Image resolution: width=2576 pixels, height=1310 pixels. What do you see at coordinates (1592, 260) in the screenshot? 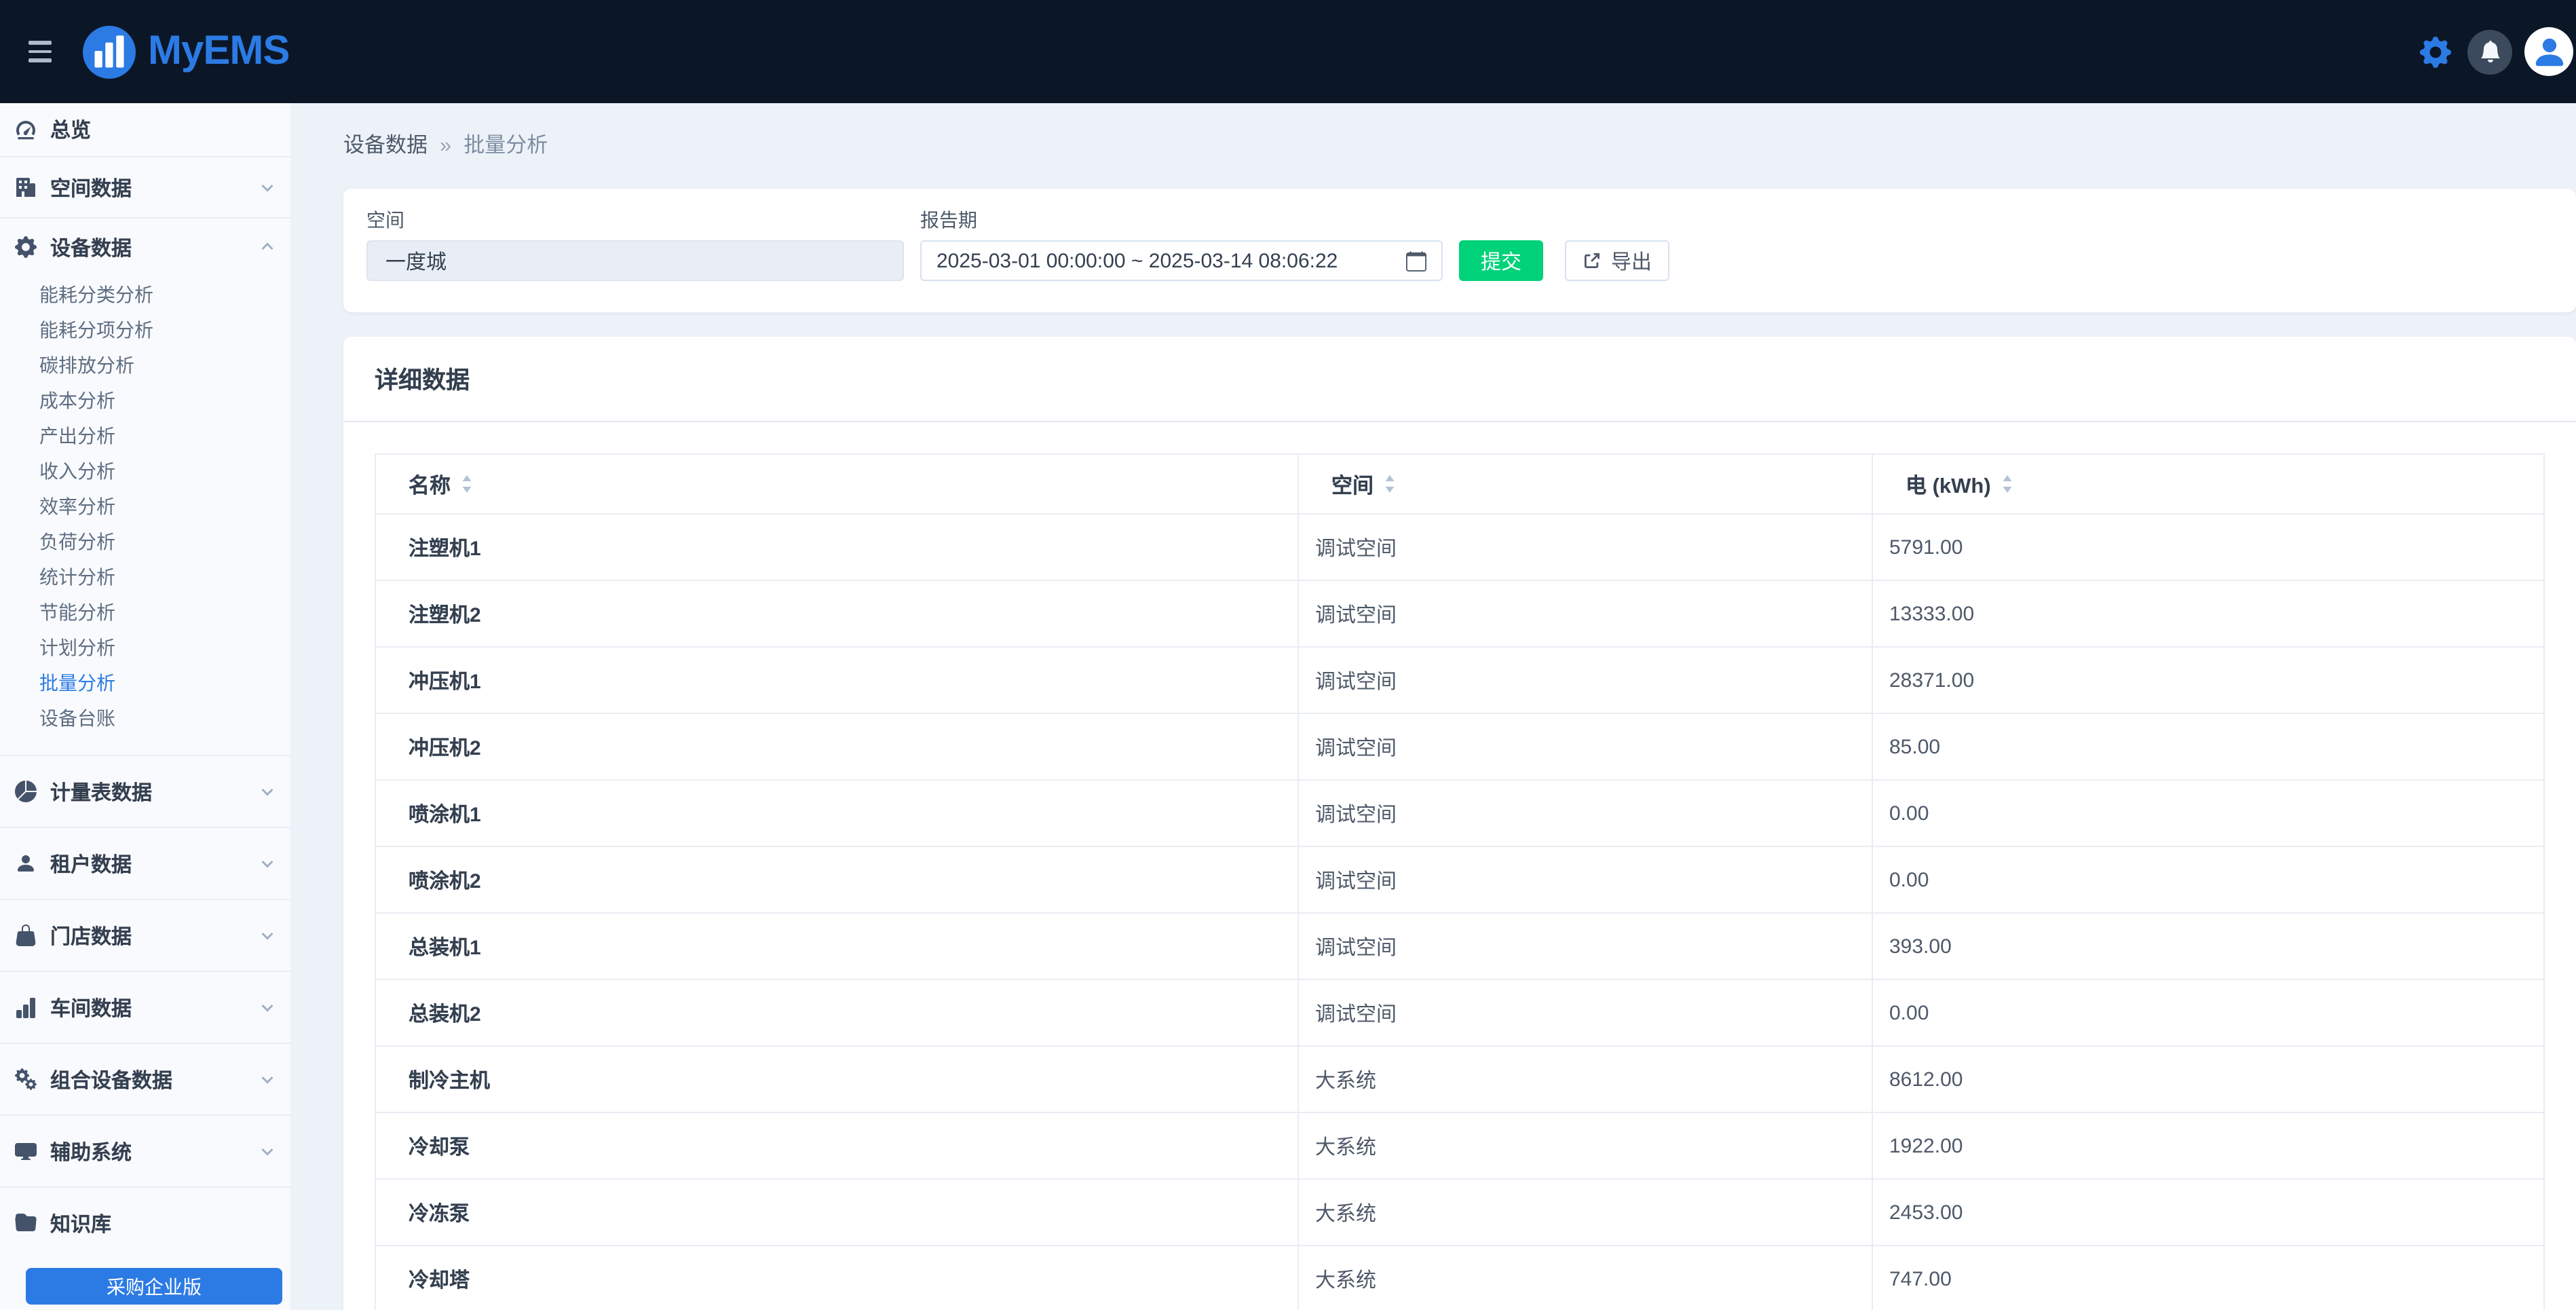
I see `external-link-icon` at bounding box center [1592, 260].